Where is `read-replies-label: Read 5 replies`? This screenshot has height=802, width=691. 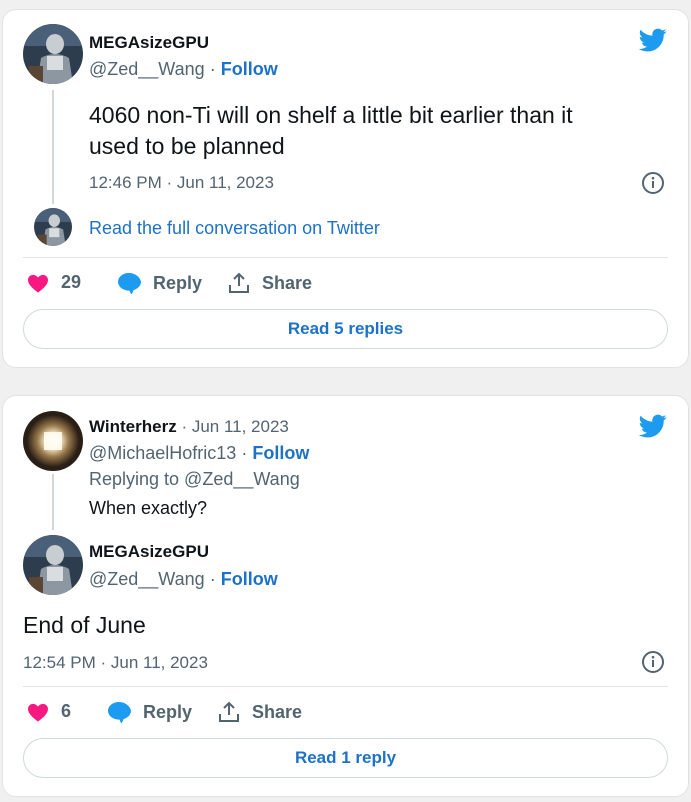 read-replies-label: Read 5 replies is located at coordinates (345, 328).